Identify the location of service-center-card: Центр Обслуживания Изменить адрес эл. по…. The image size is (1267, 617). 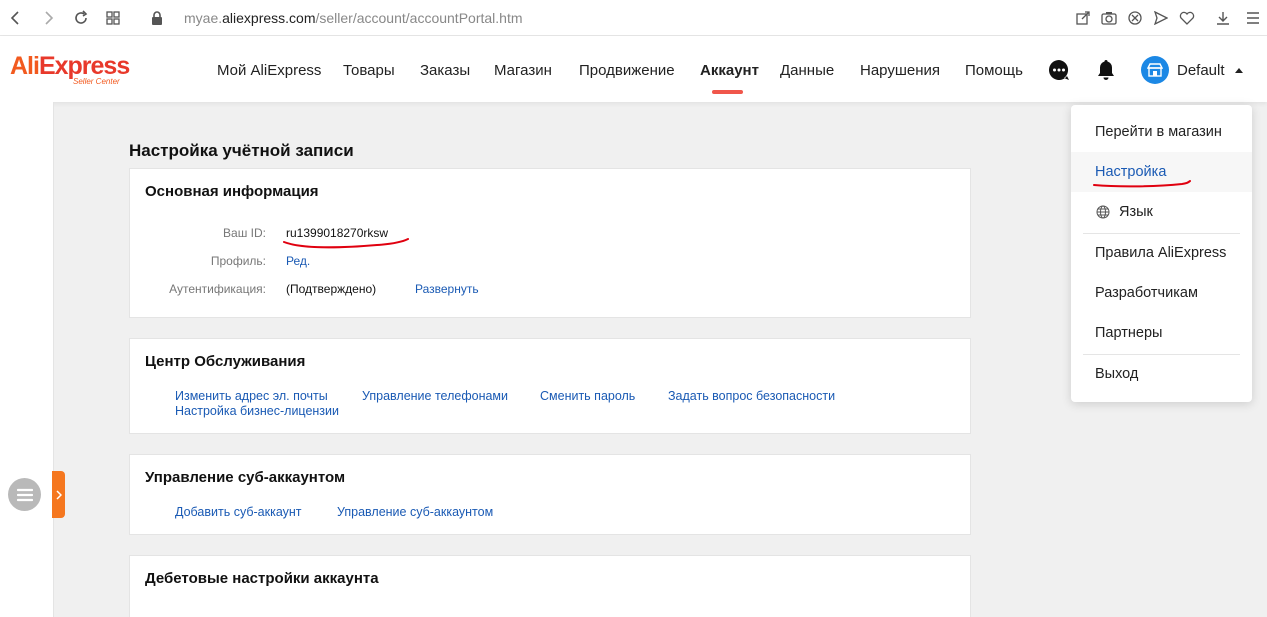
(550, 386).